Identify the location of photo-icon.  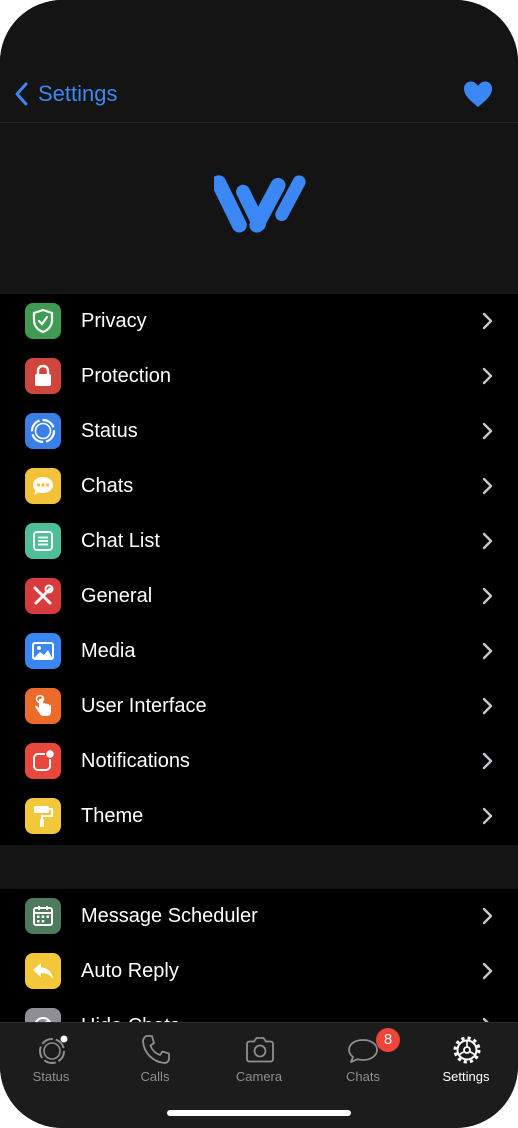
(43, 651).